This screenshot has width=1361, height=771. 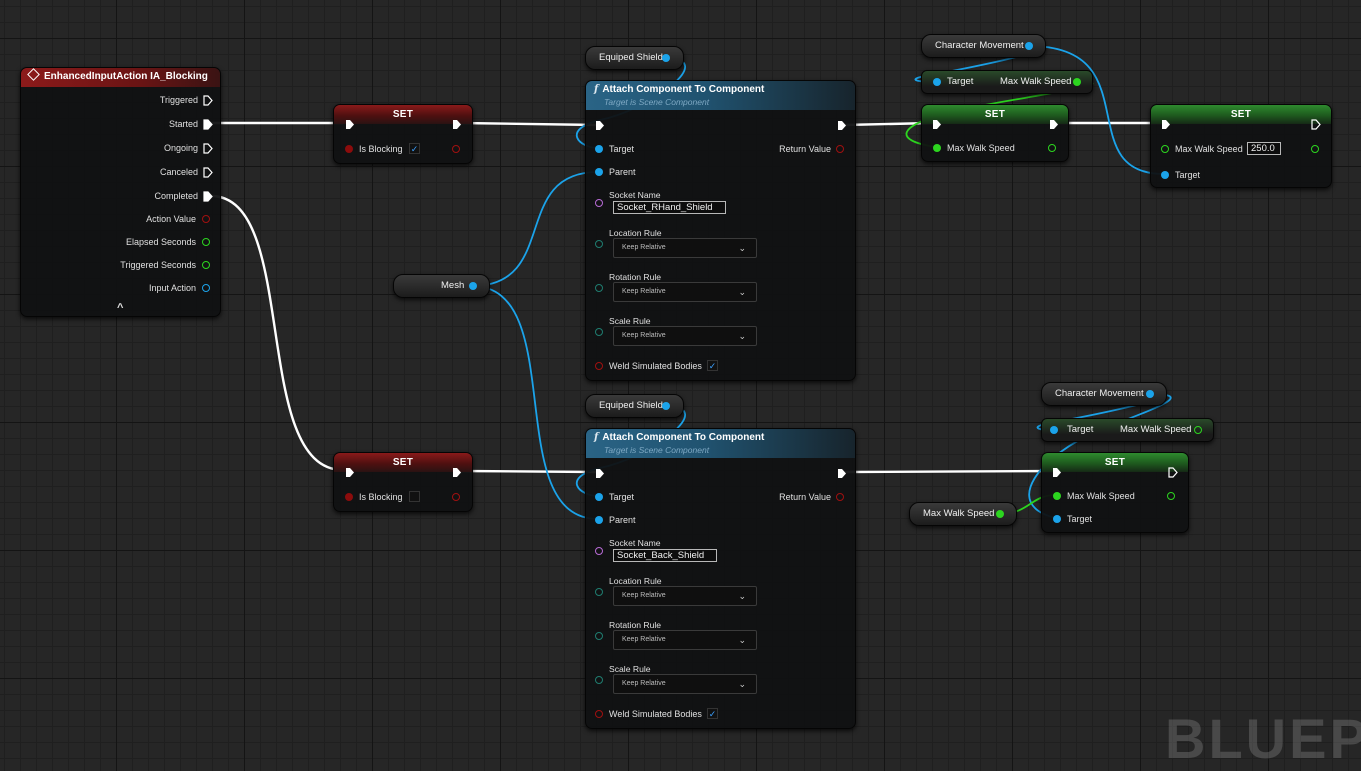 What do you see at coordinates (120, 77) in the screenshot?
I see `event-node-header: EnhancedInputAction IA_Blocking` at bounding box center [120, 77].